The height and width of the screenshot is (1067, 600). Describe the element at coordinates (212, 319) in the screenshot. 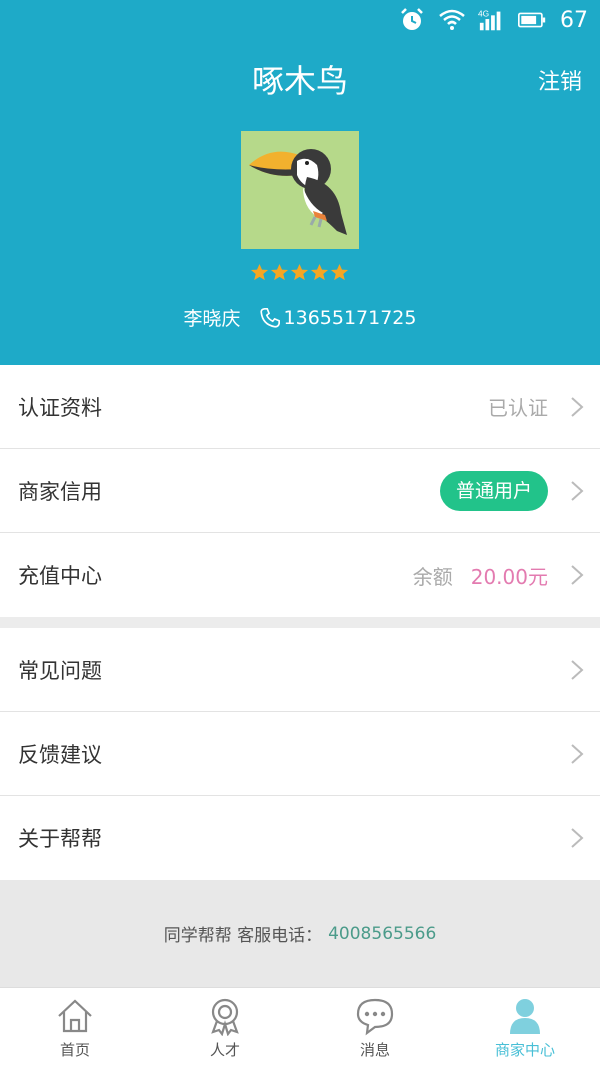

I see `user-name: 李晓庆` at that location.